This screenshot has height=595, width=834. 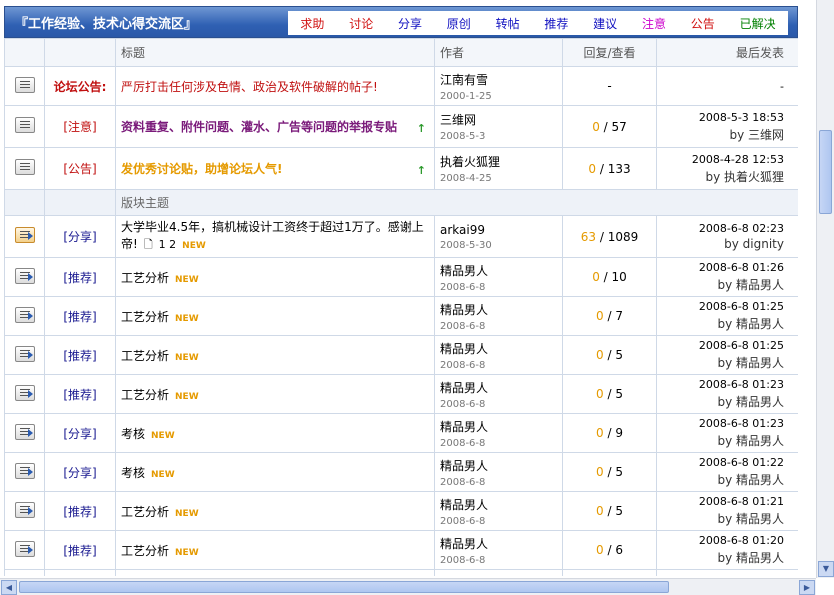 What do you see at coordinates (501, 119) in the screenshot?
I see `author-link: 三维网` at bounding box center [501, 119].